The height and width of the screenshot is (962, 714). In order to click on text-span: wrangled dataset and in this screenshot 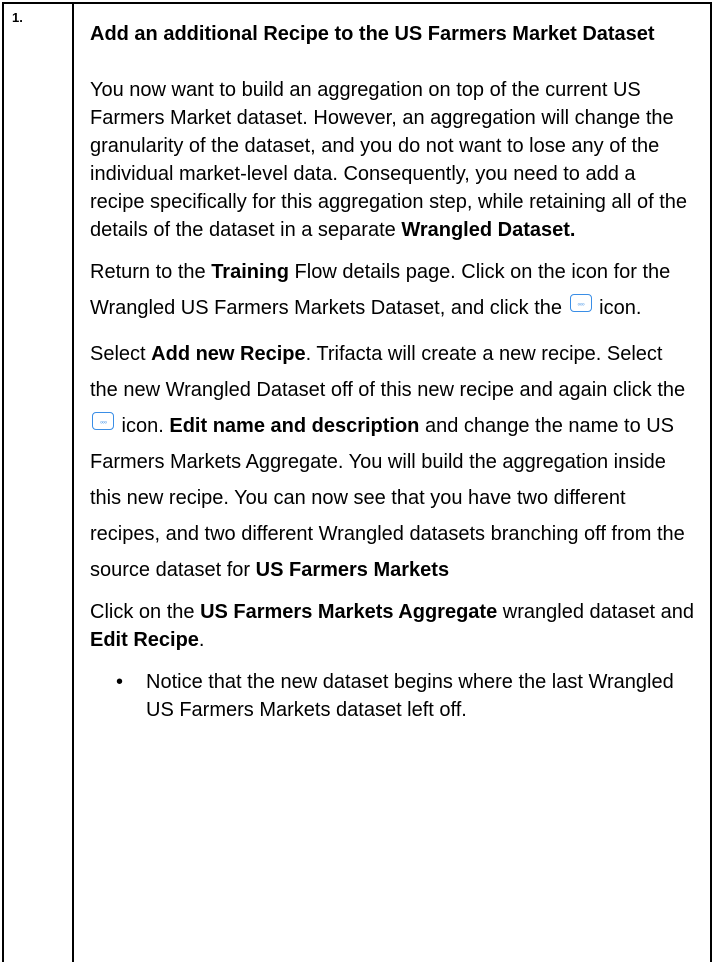, I will do `click(596, 612)`.